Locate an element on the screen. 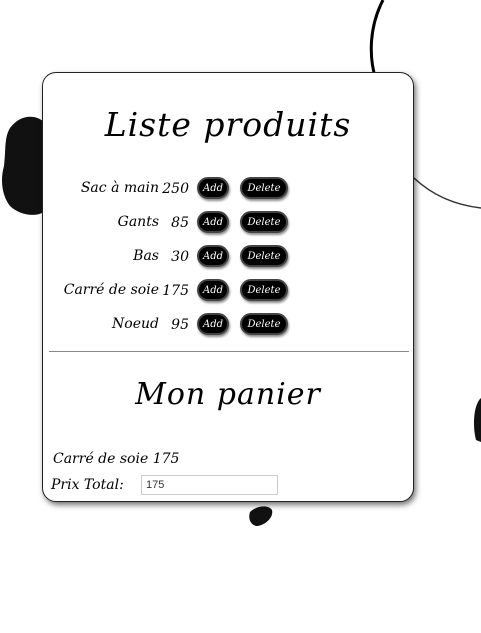  product-name: Gants is located at coordinates (138, 222).